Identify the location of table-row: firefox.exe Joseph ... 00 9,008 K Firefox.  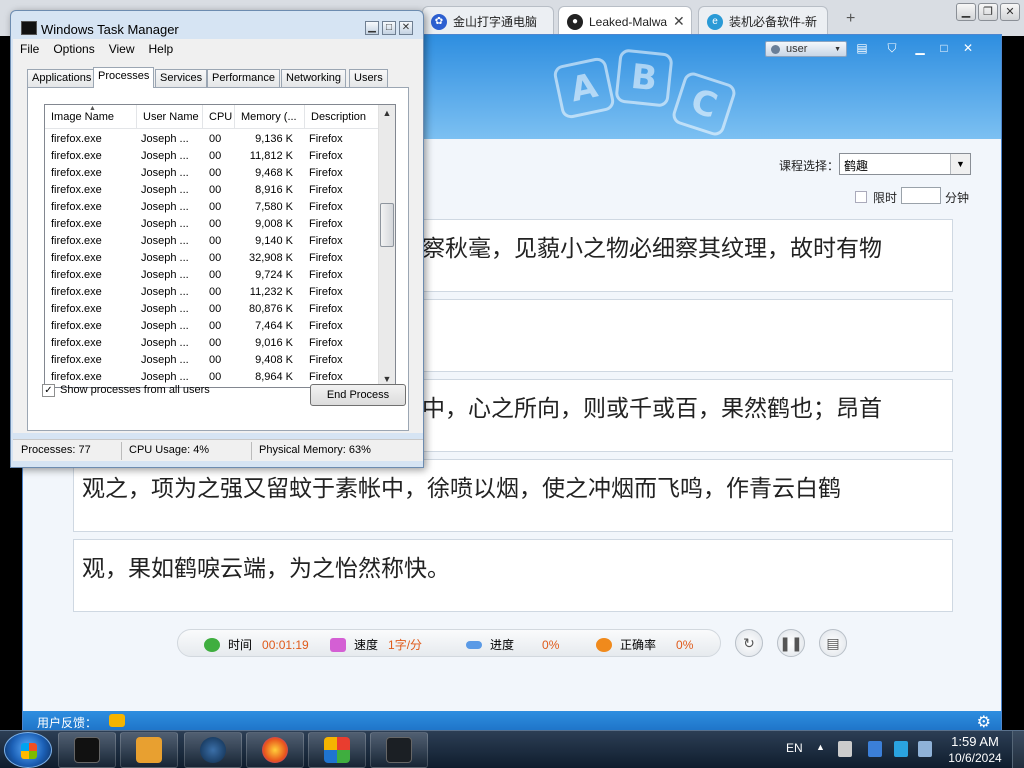
(212, 224).